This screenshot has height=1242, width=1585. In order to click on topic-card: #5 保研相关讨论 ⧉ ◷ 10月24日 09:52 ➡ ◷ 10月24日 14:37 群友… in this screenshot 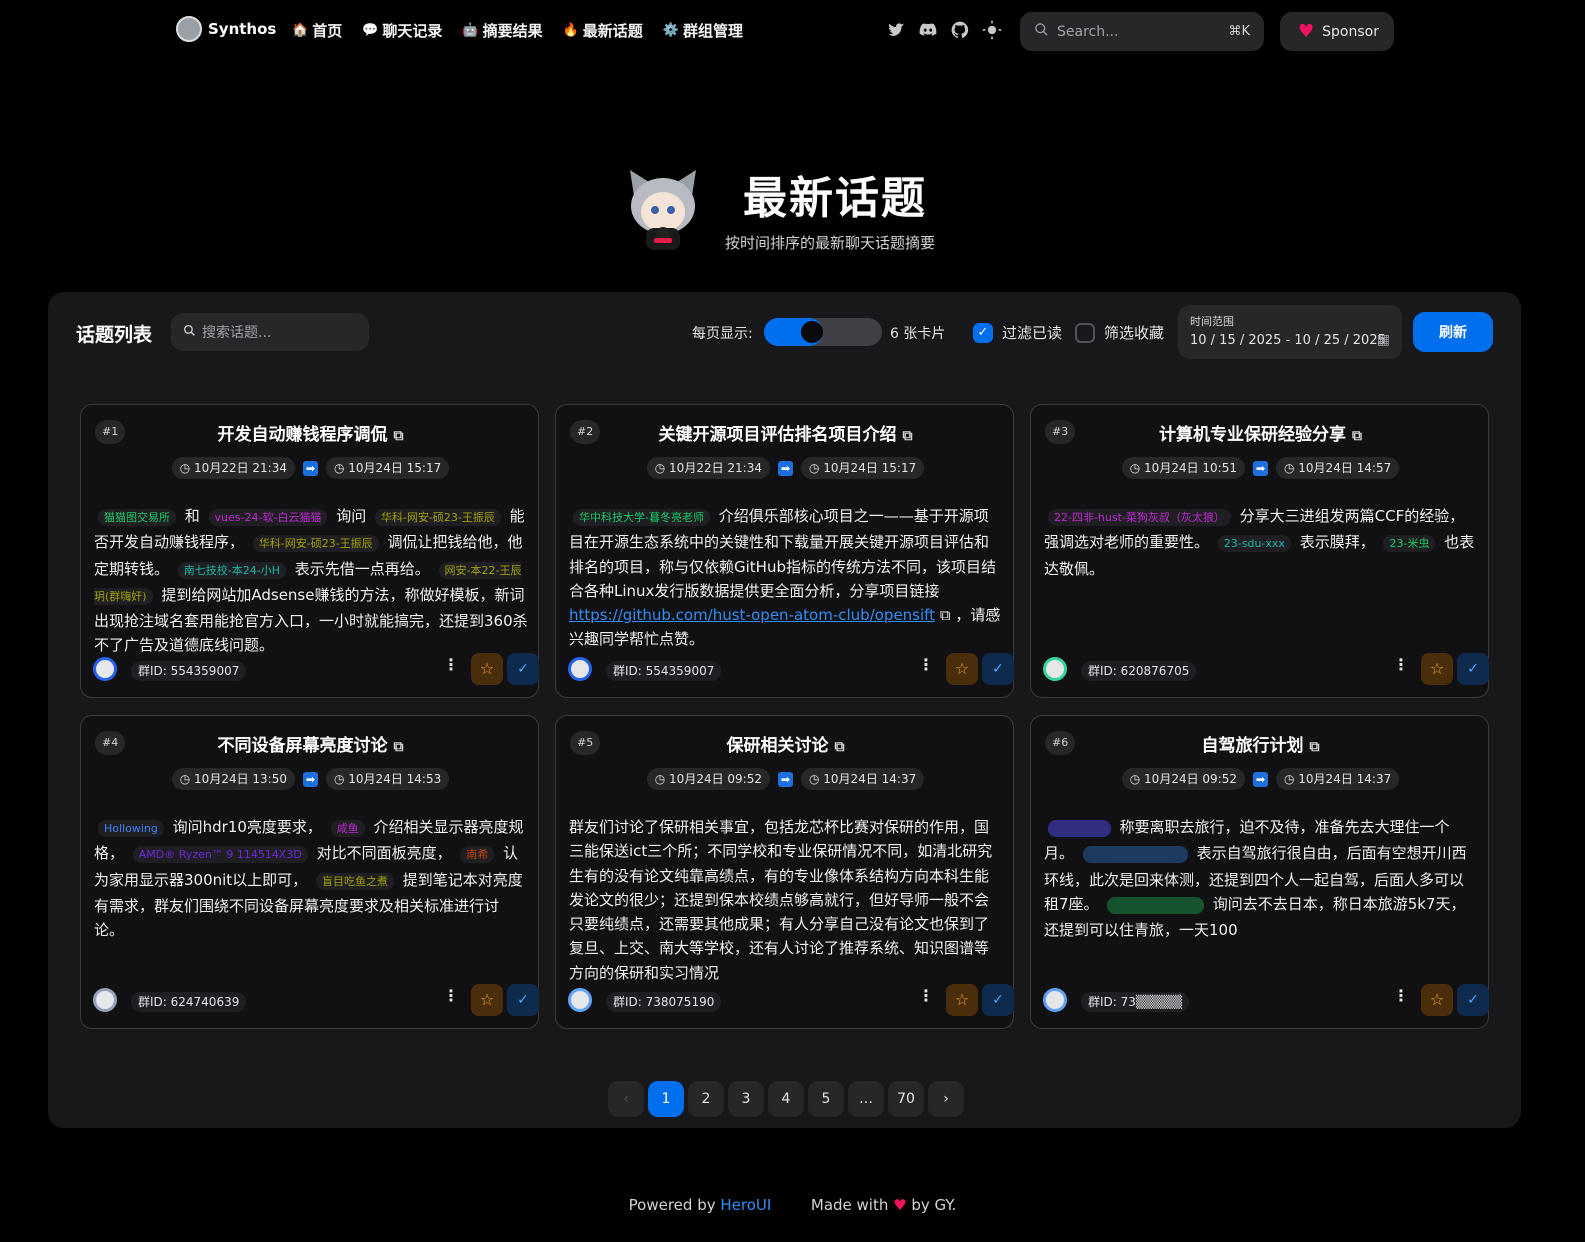, I will do `click(784, 872)`.